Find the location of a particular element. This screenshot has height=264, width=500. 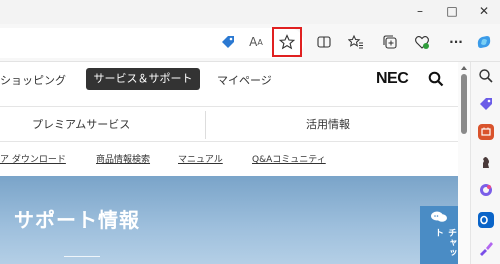

page-scrollbar is located at coordinates (464, 163).